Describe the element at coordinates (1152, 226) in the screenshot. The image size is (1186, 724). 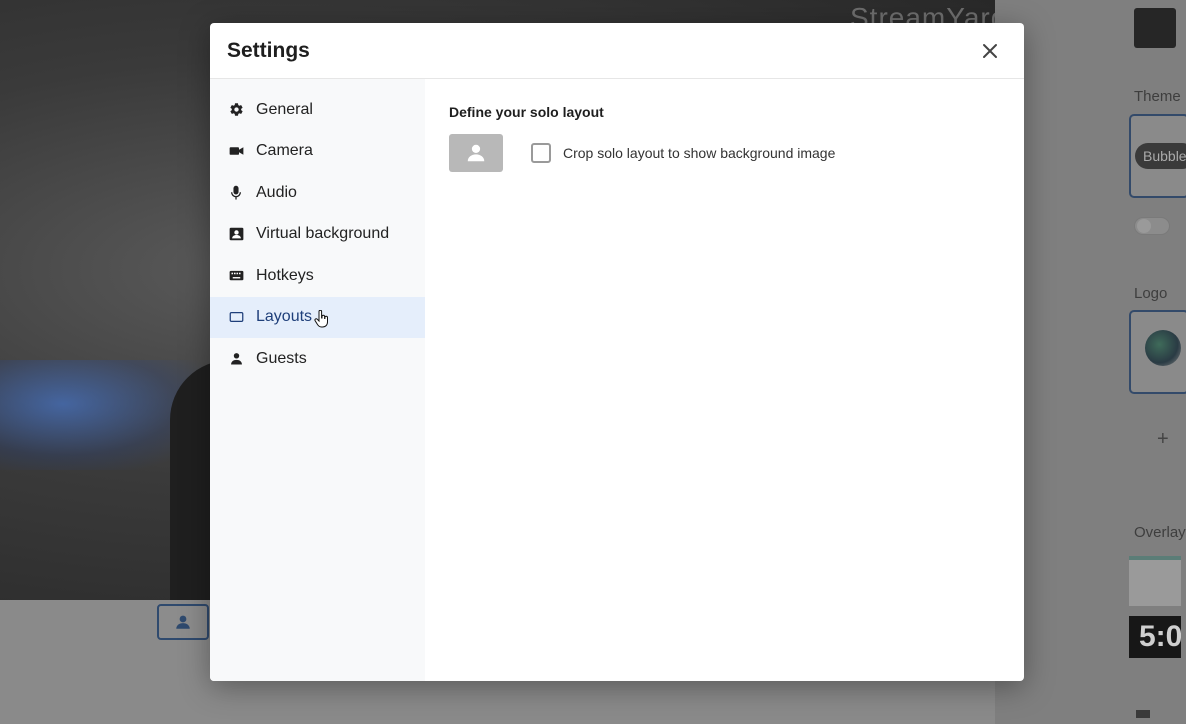
I see `toggle-switch` at that location.